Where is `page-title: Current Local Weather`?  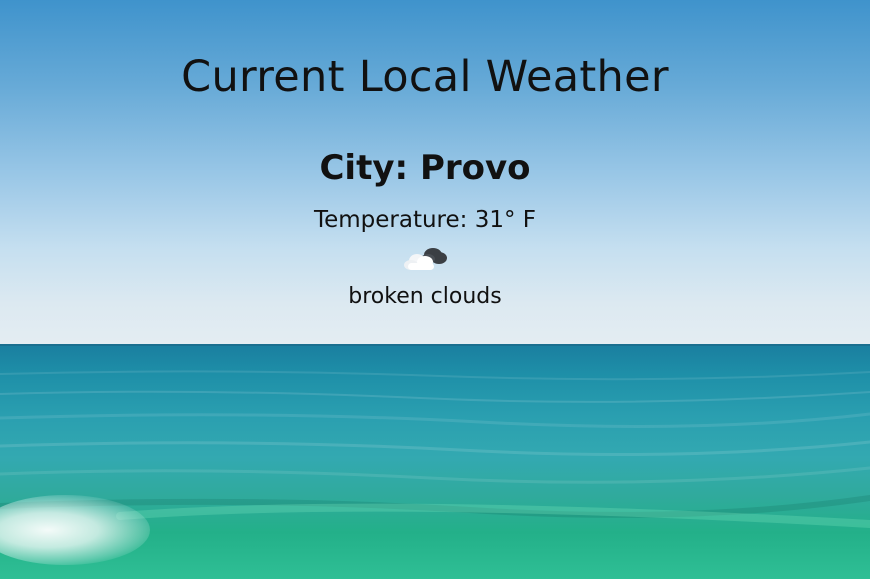 page-title: Current Local Weather is located at coordinates (425, 77).